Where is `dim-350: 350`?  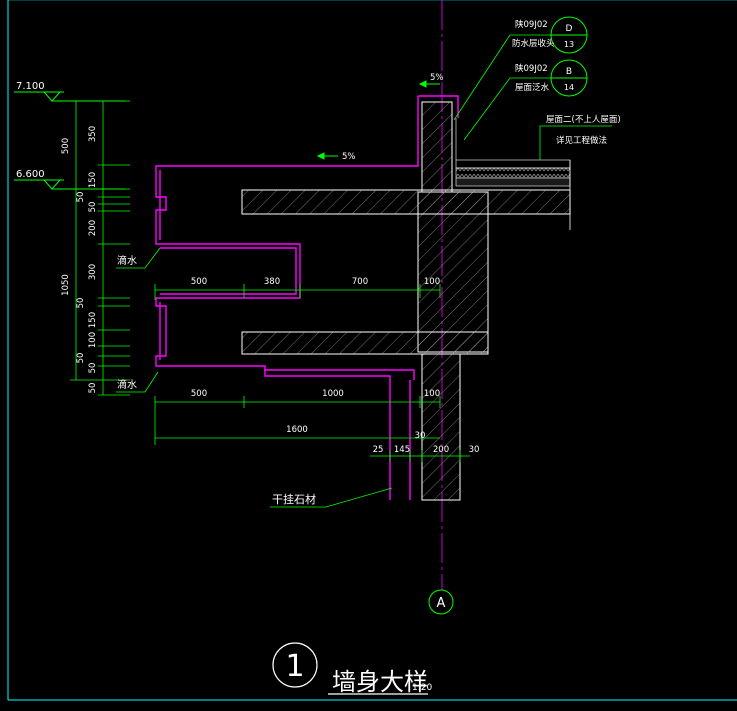 dim-350: 350 is located at coordinates (93, 134).